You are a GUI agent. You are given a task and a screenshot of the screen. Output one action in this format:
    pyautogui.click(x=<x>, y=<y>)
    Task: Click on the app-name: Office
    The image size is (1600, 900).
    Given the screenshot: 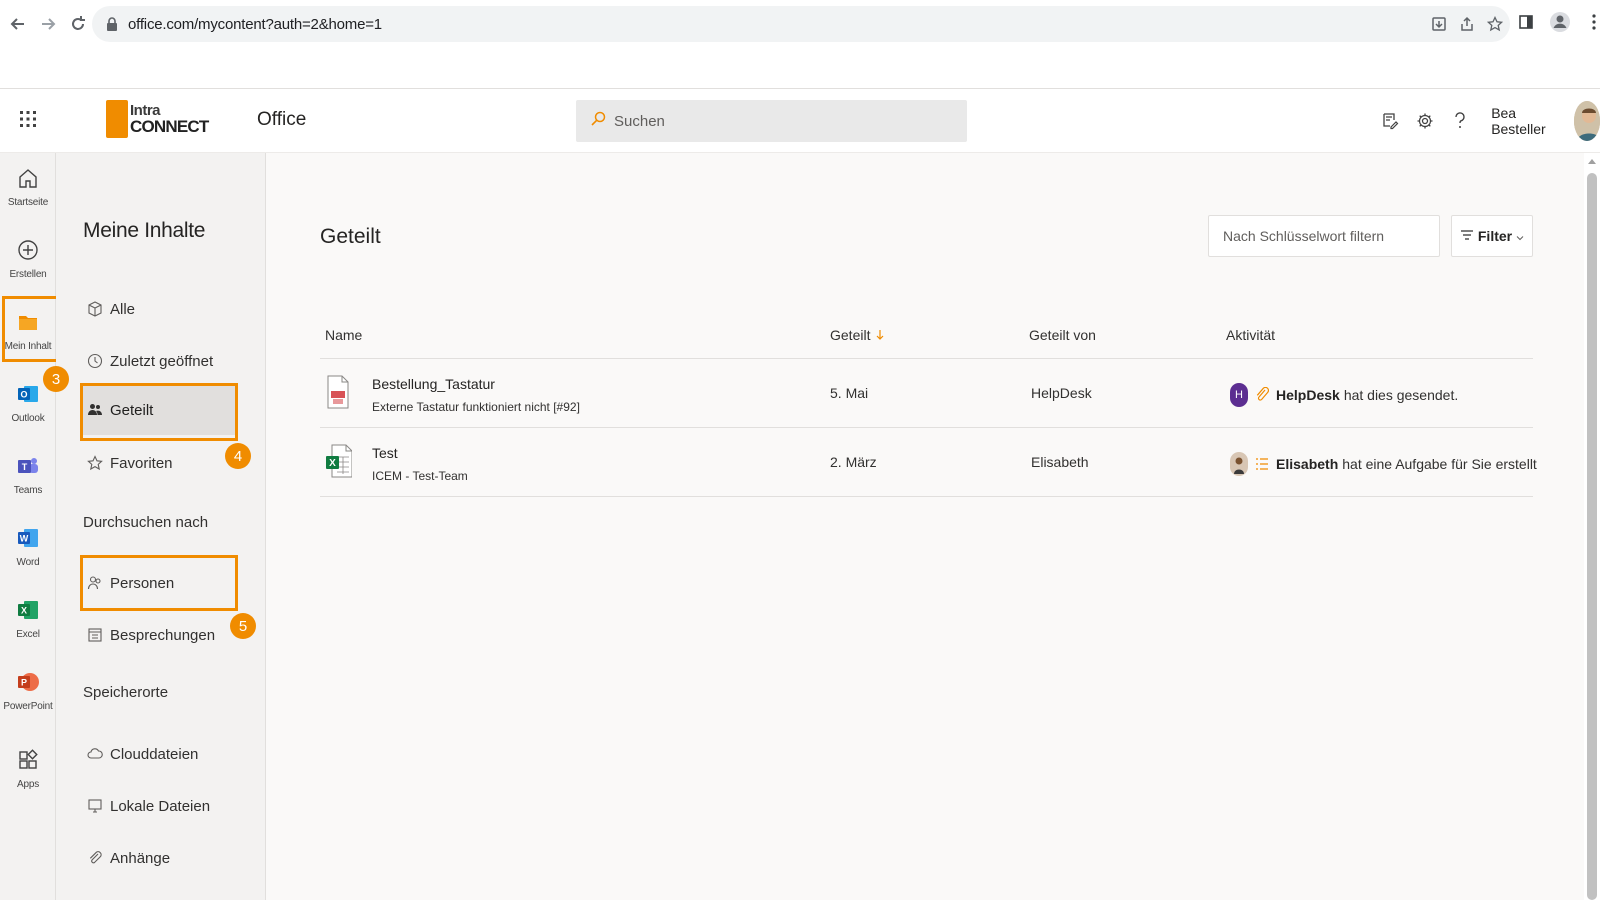 What is the action you would take?
    pyautogui.click(x=281, y=120)
    